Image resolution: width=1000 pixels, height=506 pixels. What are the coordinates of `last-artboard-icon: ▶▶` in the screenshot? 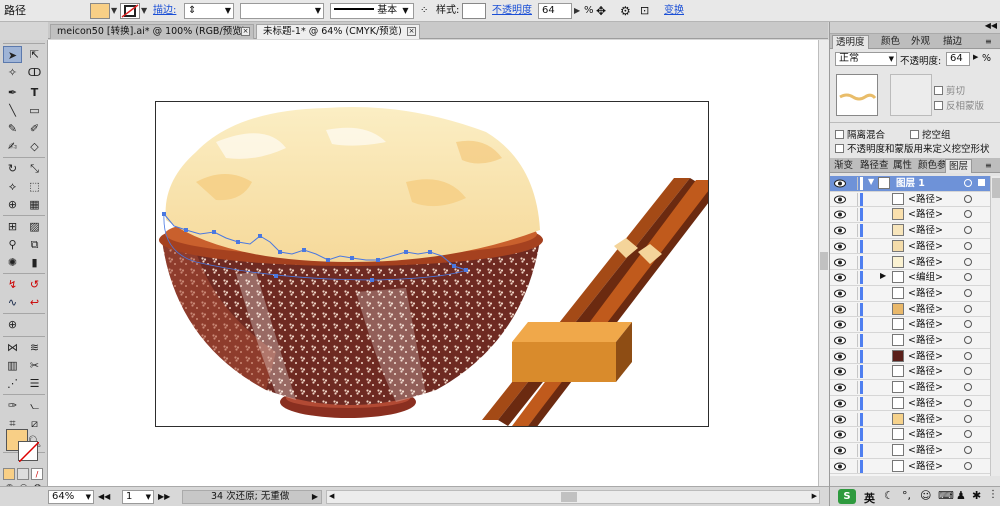 It's located at (164, 497).